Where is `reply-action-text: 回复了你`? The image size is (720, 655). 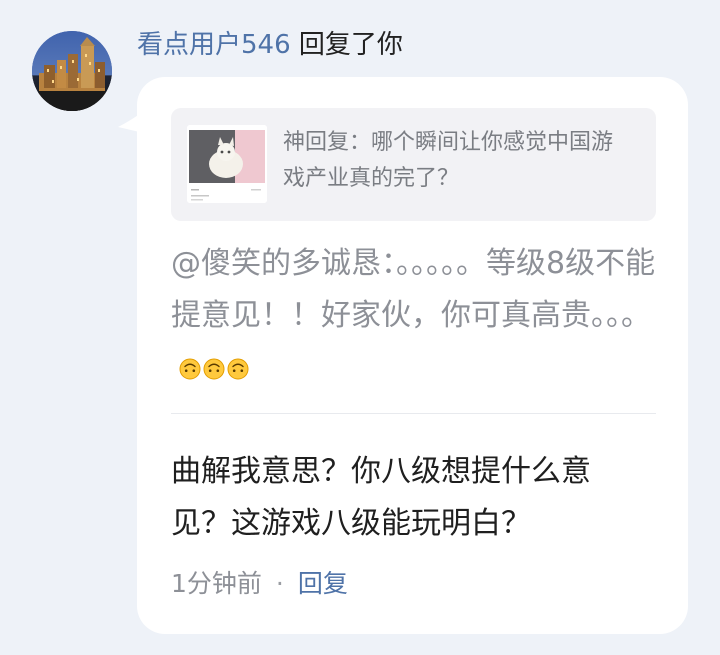
reply-action-text: 回复了你 is located at coordinates (350, 45).